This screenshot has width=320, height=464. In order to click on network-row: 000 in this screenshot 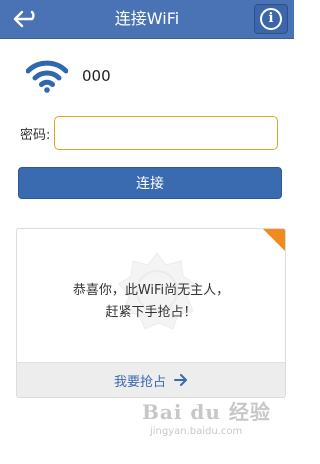, I will do `click(68, 76)`.